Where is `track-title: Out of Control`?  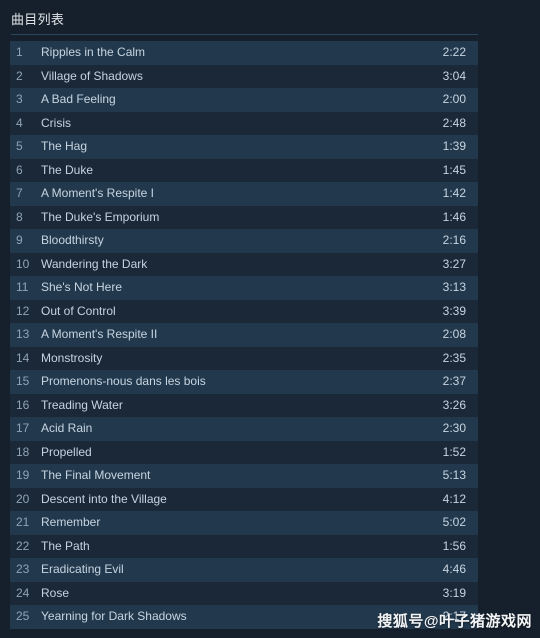
track-title: Out of Control is located at coordinates (78, 310).